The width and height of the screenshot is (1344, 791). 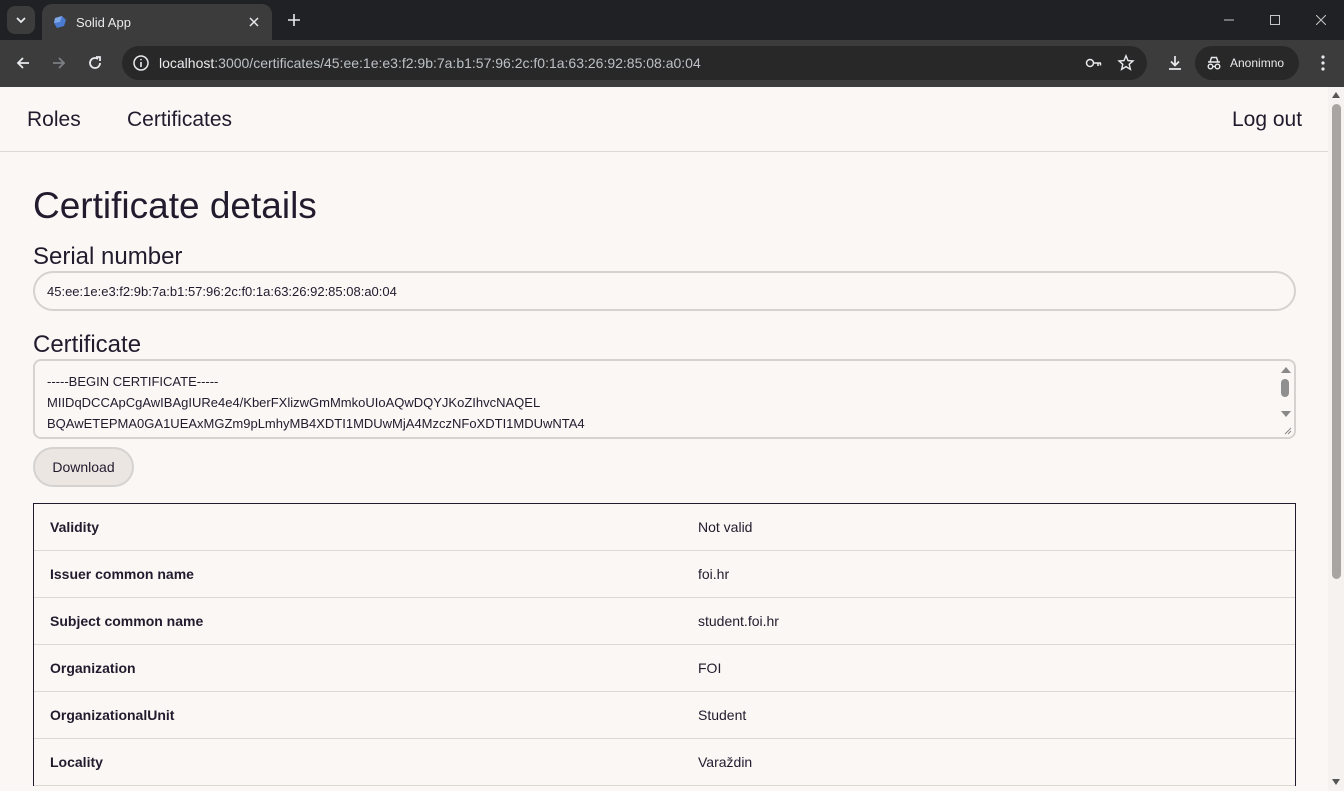 I want to click on downloads-button, so click(x=1175, y=63).